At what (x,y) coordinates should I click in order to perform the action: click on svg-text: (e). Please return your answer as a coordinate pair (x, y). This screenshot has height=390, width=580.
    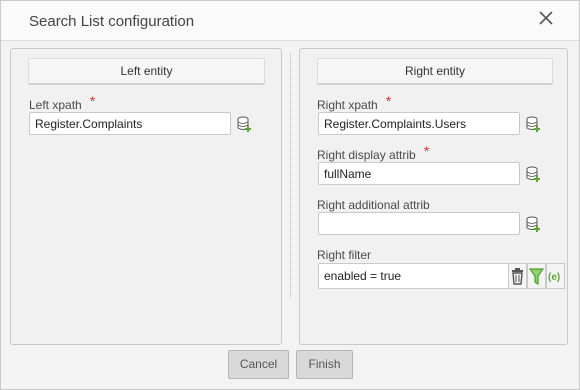
    Looking at the image, I should click on (554, 277).